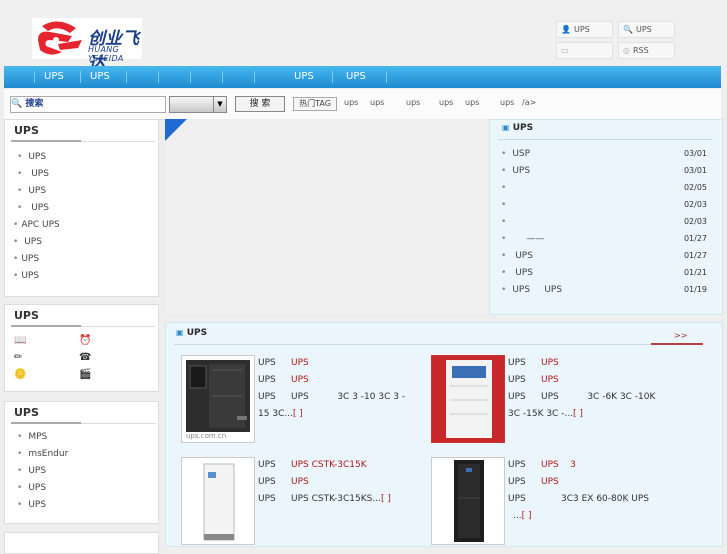 This screenshot has width=727, height=554. What do you see at coordinates (81, 462) in the screenshot?
I see `brands-panel: UPS • MPS • msEndur • UPS • UPS • UPS` at bounding box center [81, 462].